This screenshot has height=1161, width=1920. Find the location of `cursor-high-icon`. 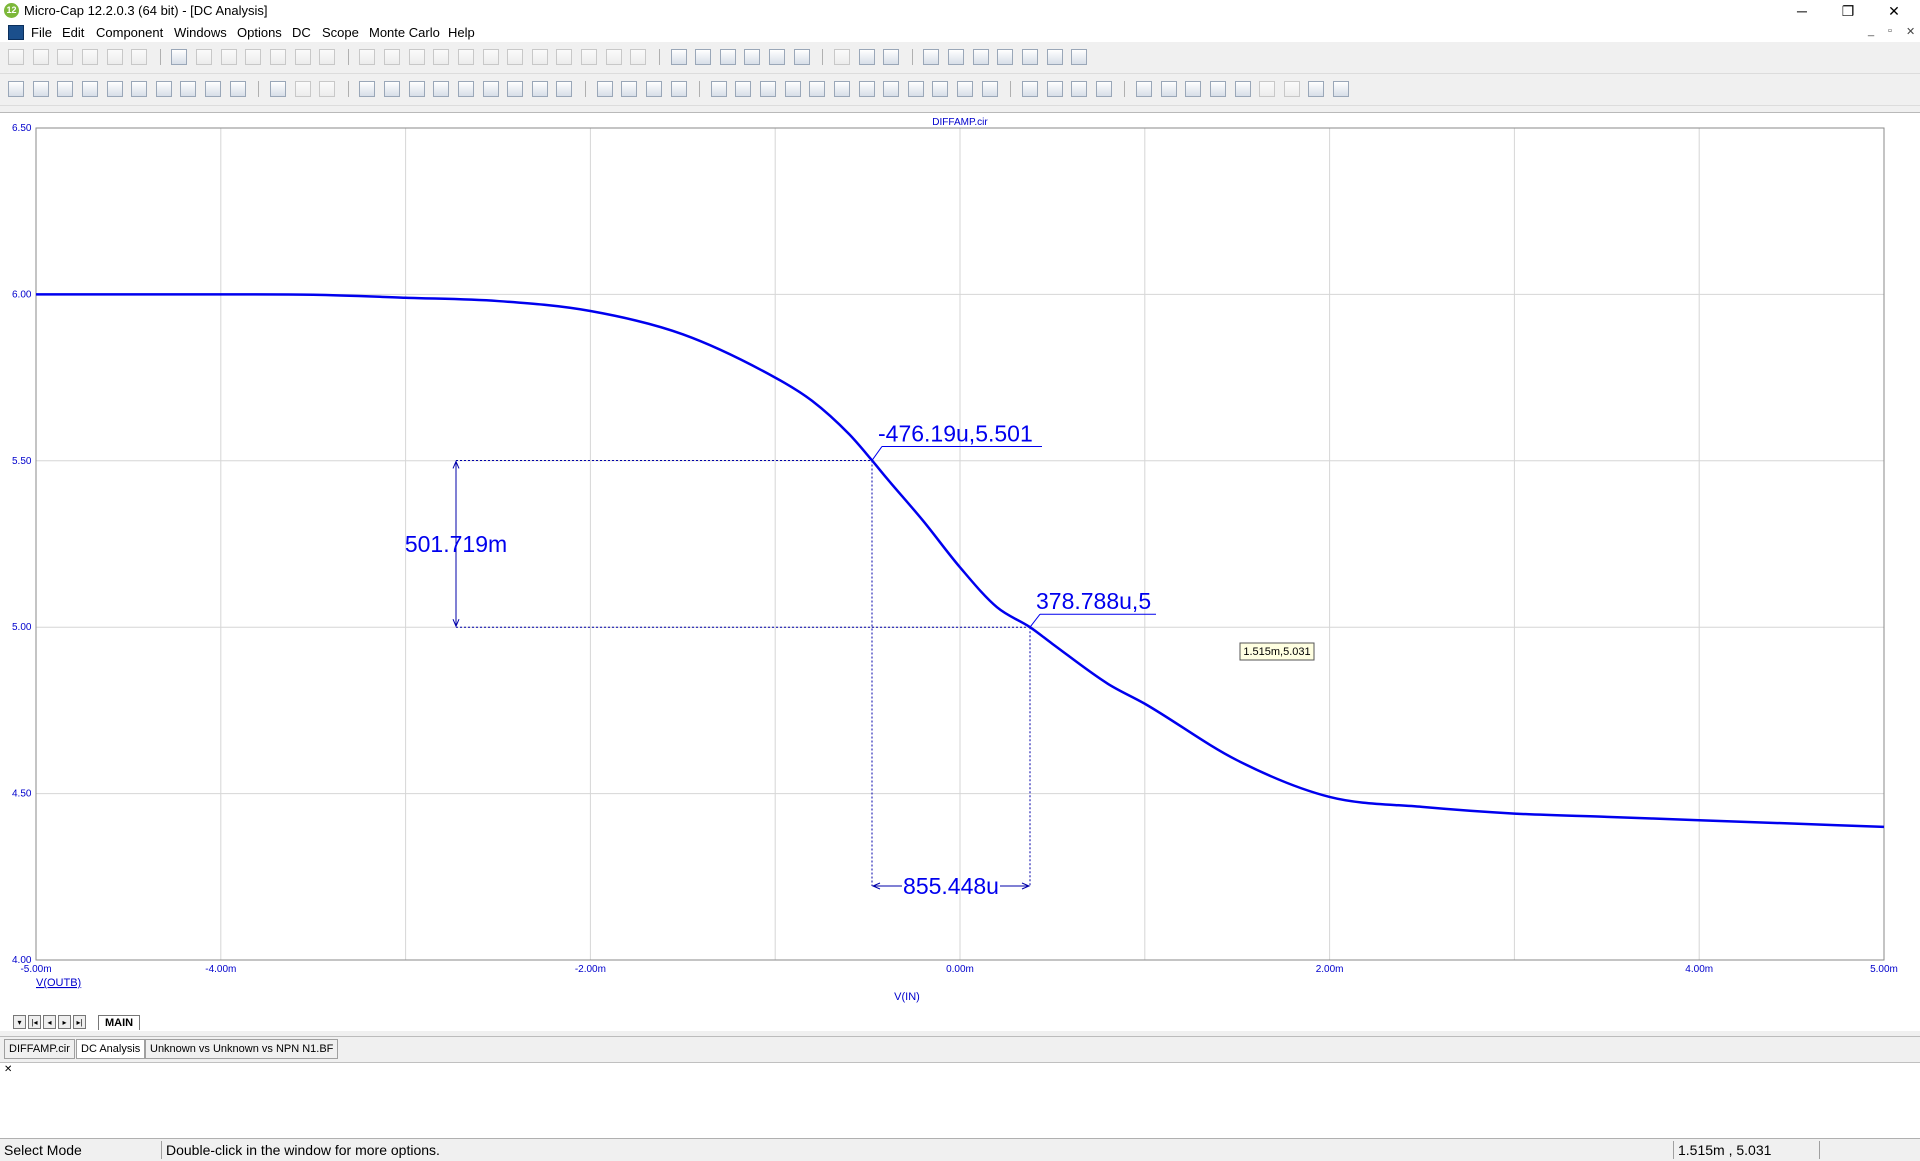

cursor-high-icon is located at coordinates (768, 89).